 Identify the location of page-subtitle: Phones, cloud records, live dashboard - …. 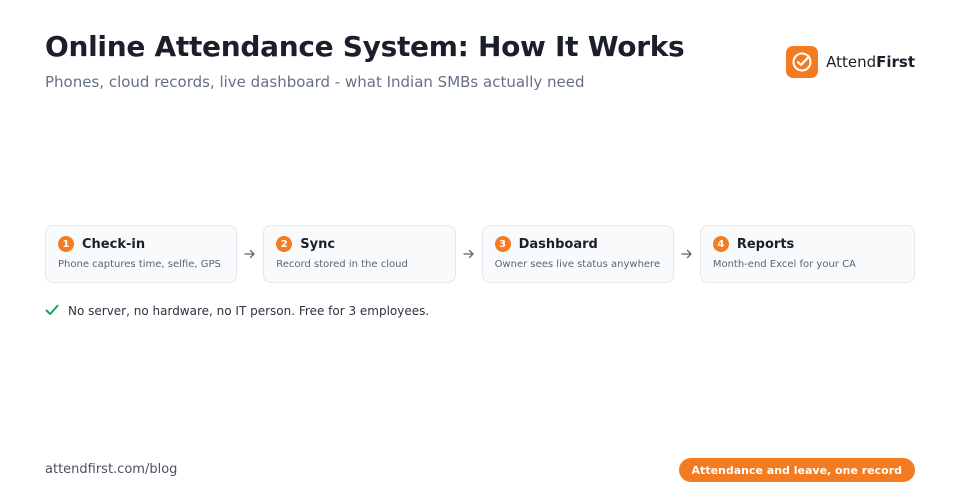
(315, 82).